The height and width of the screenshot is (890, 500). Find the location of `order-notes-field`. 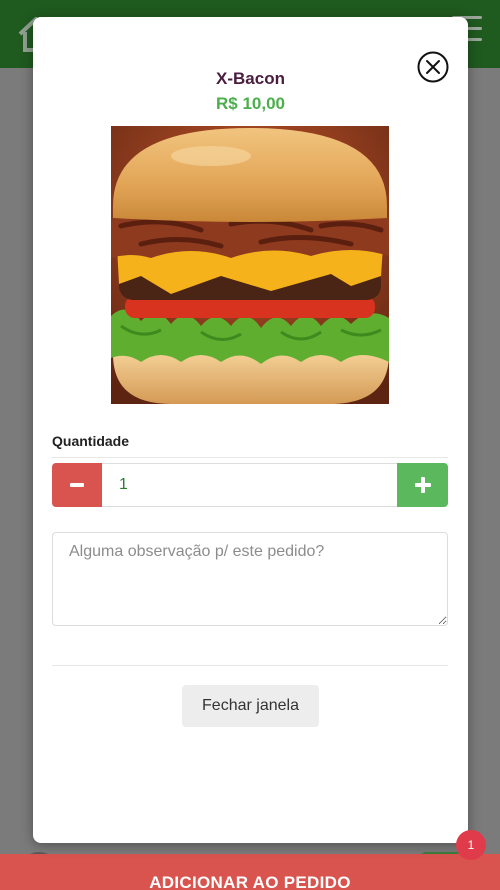

order-notes-field is located at coordinates (250, 579).